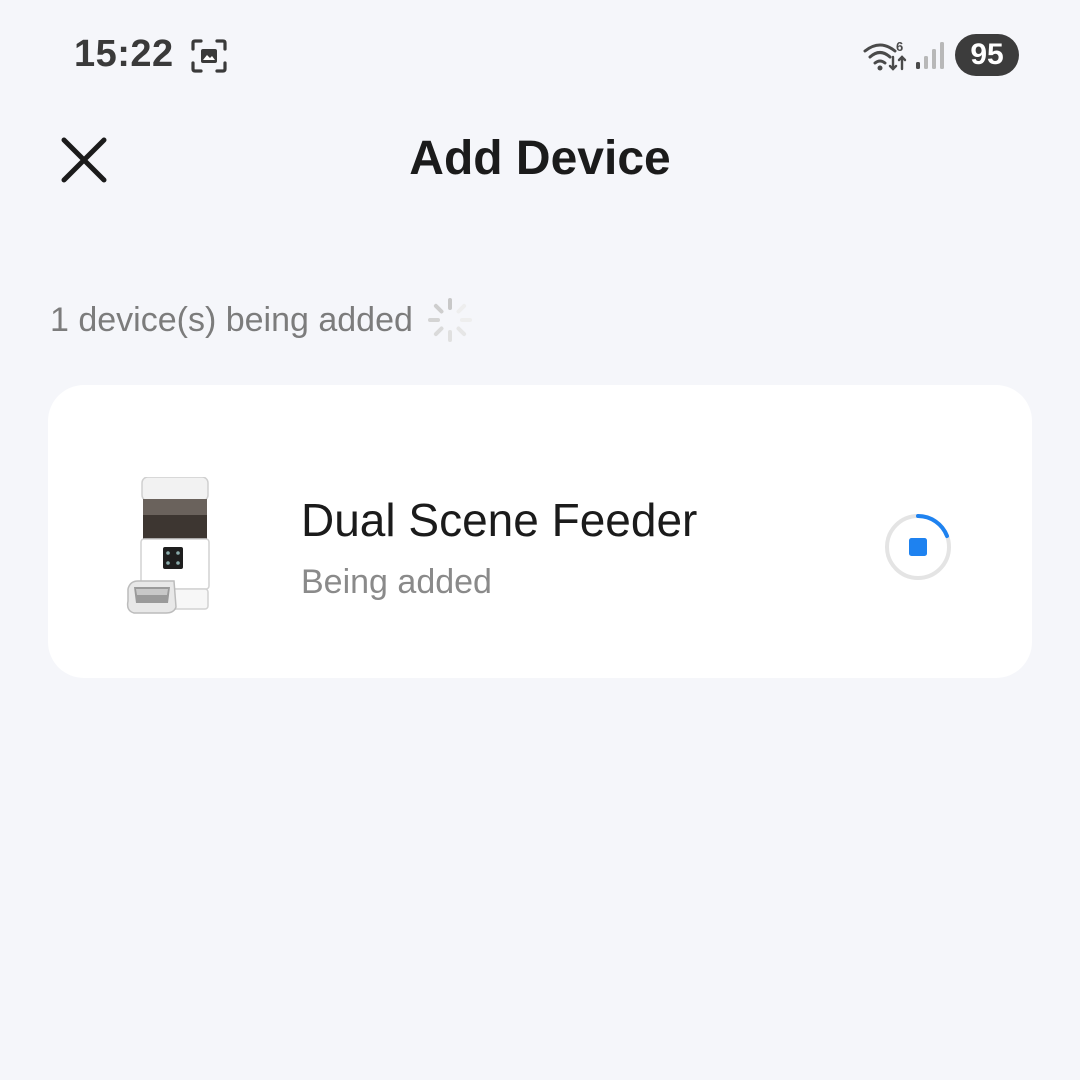 This screenshot has width=1080, height=1080. What do you see at coordinates (124, 54) in the screenshot?
I see `status-time: 15:22` at bounding box center [124, 54].